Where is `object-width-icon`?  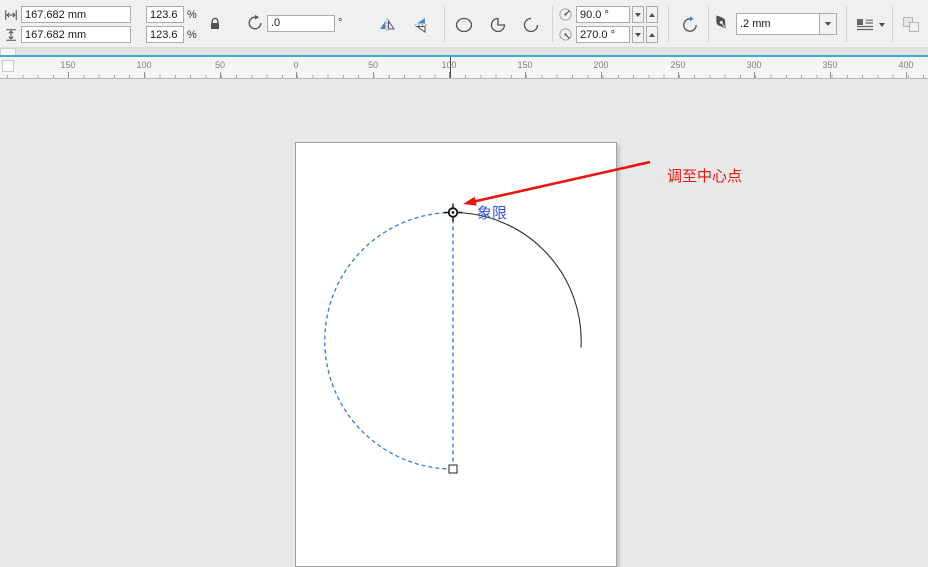 object-width-icon is located at coordinates (11, 15).